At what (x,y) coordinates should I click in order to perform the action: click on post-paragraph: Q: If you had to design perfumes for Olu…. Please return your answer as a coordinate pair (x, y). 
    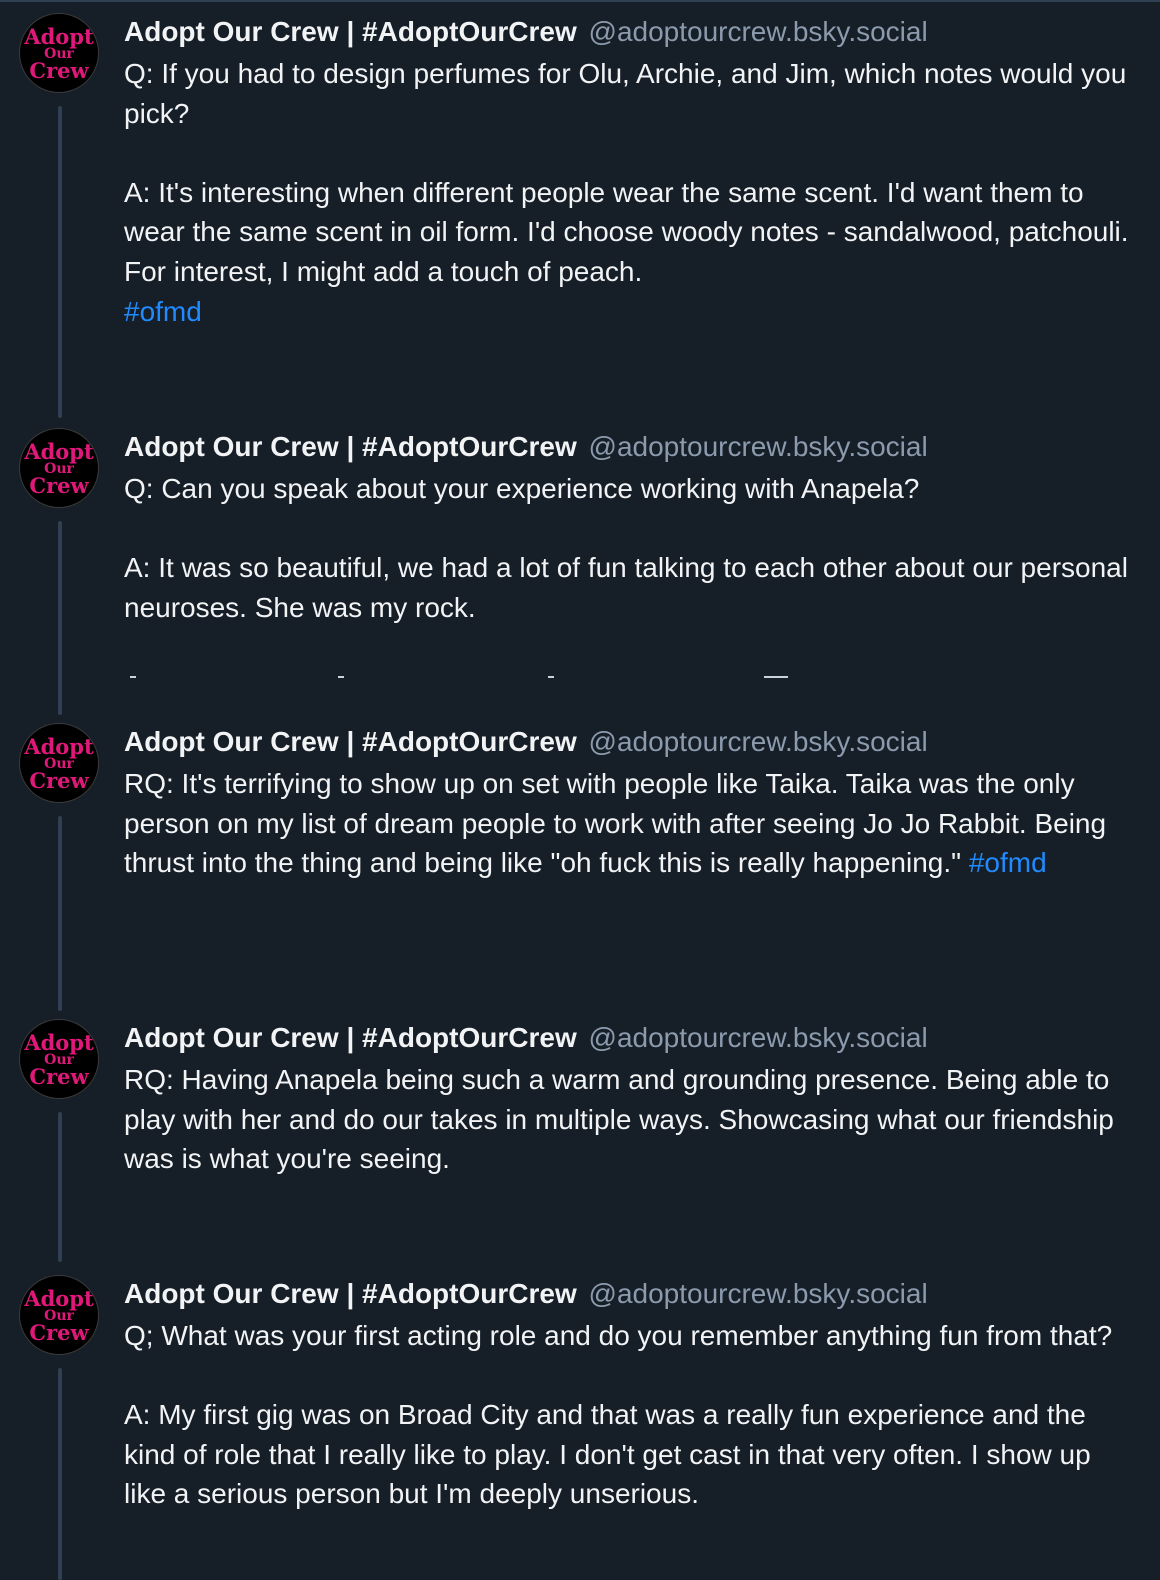
    Looking at the image, I should click on (625, 93).